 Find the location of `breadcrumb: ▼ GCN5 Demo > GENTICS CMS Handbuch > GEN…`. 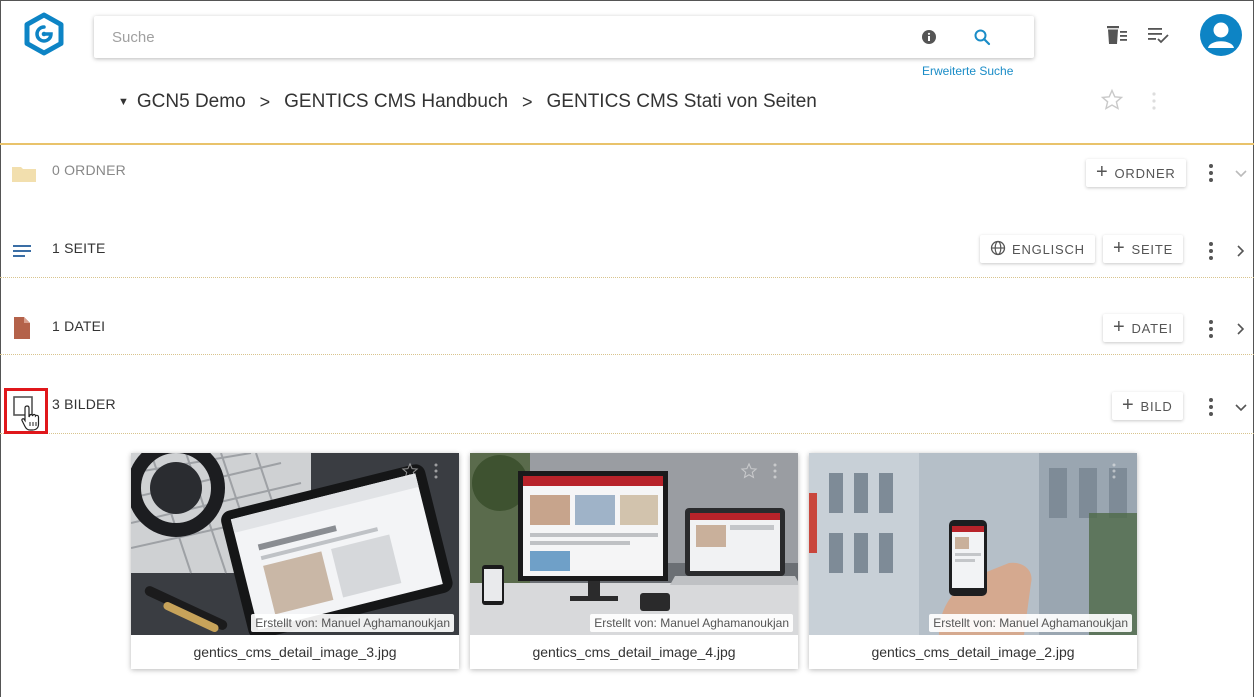

breadcrumb: ▼ GCN5 Demo > GENTICS CMS Handbuch > GEN… is located at coordinates (467, 102).